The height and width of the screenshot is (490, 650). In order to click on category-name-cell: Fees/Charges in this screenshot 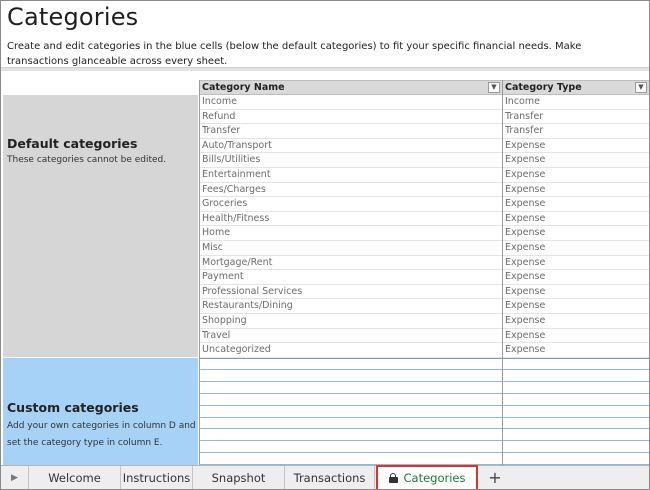, I will do `click(351, 190)`.